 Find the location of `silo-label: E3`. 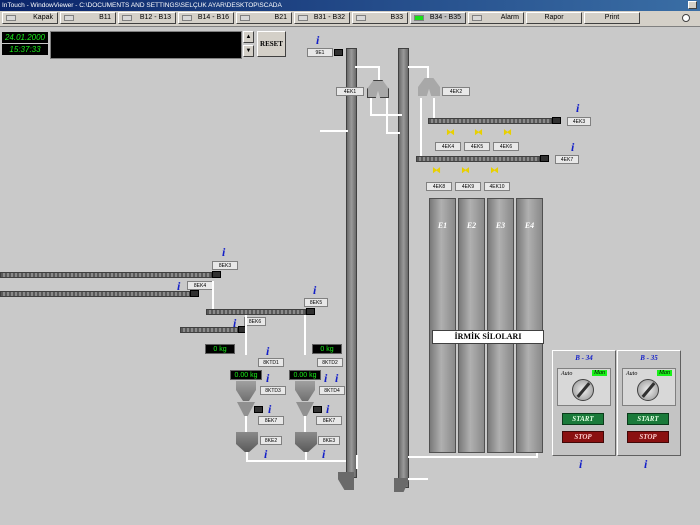

silo-label: E3 is located at coordinates (500, 225).